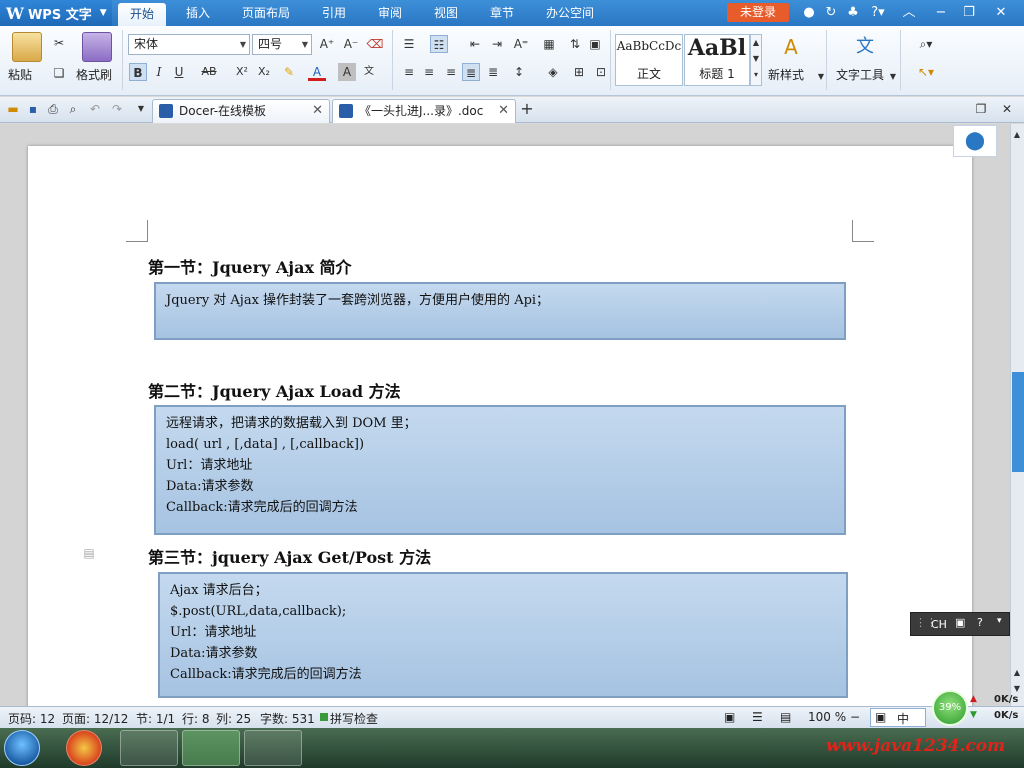 The image size is (1024, 768). Describe the element at coordinates (549, 44) in the screenshot. I see `table-icon: ▦` at that location.